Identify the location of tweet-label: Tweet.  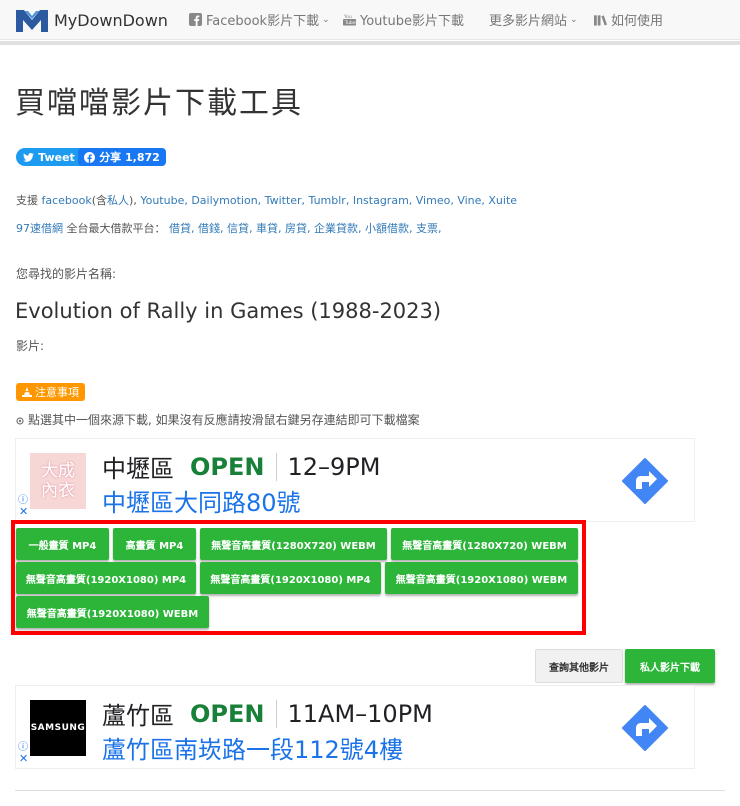
(56, 157).